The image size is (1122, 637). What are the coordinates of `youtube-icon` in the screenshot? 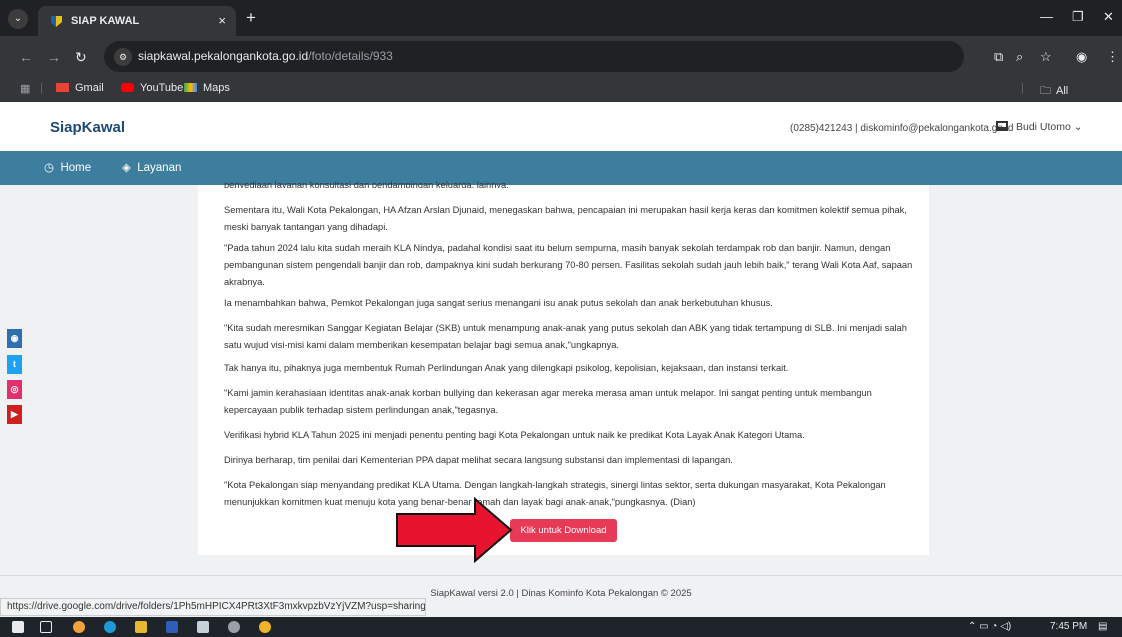 It's located at (127, 87).